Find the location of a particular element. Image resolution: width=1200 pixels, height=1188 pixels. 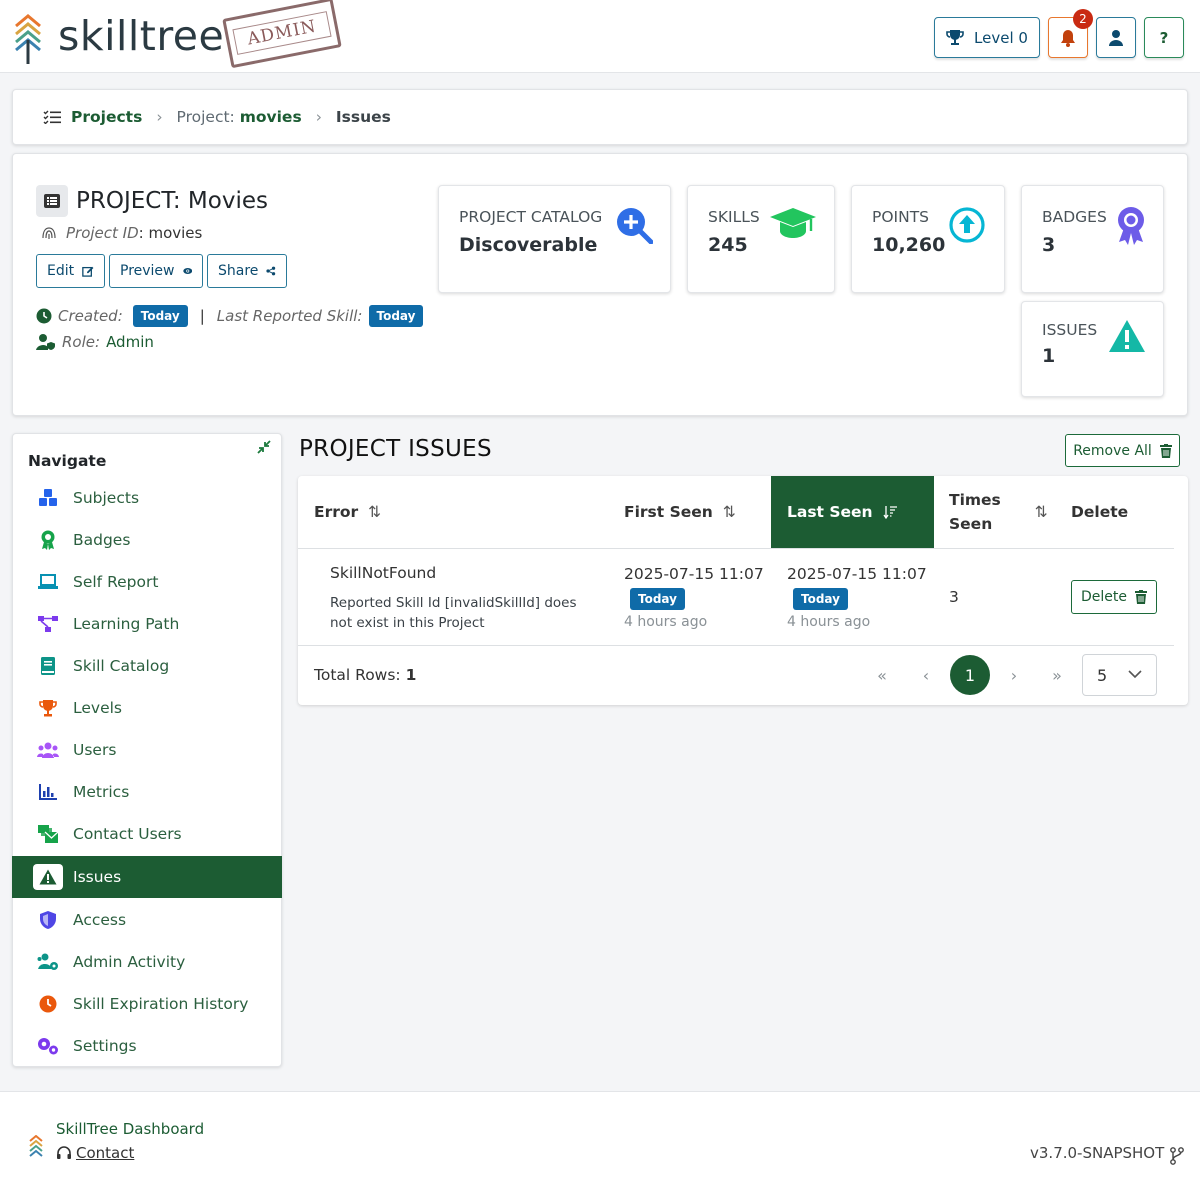

next-page-button: › is located at coordinates (1014, 675).